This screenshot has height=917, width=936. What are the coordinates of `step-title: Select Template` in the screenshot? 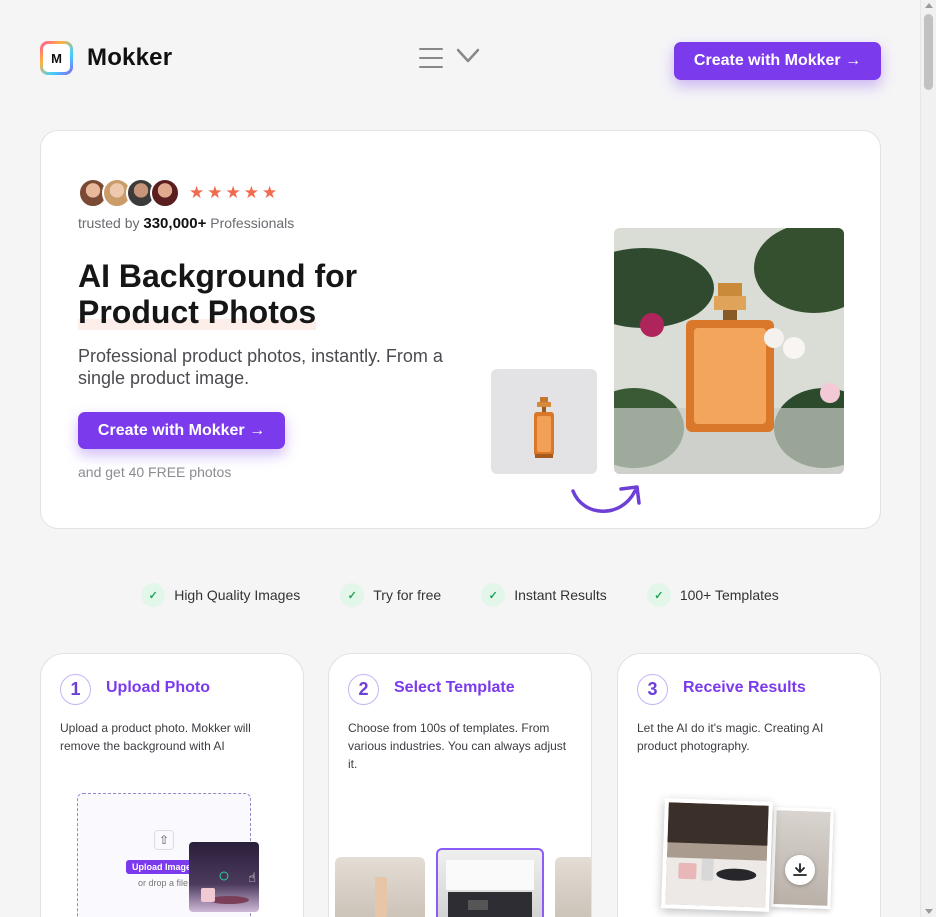 It's located at (454, 687).